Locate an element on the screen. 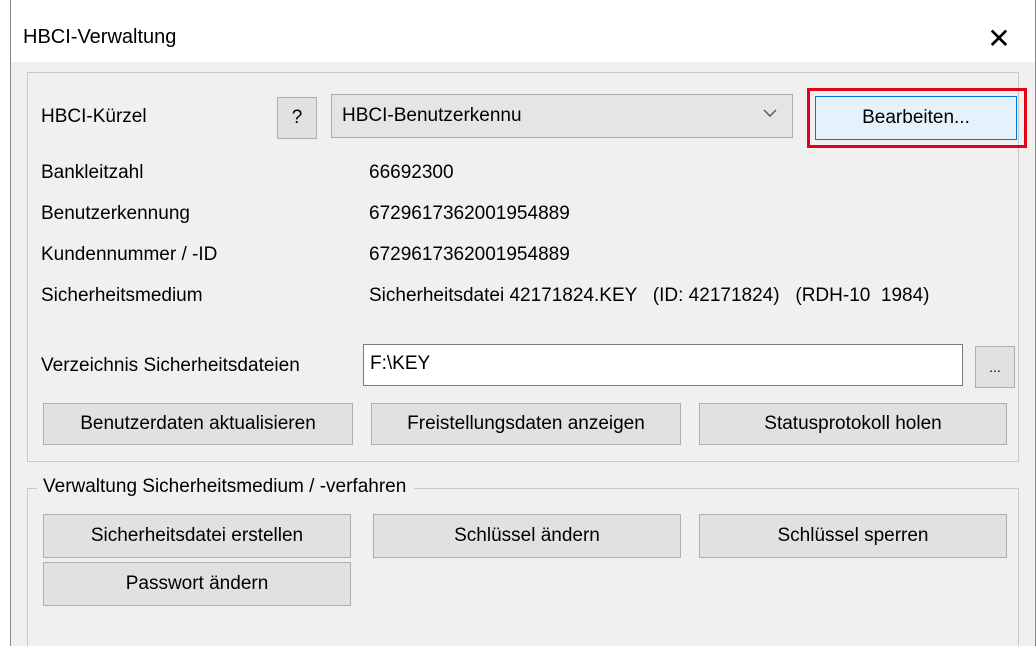 The image size is (1036, 646). change-key-label: Schlüssel ändern is located at coordinates (527, 535).